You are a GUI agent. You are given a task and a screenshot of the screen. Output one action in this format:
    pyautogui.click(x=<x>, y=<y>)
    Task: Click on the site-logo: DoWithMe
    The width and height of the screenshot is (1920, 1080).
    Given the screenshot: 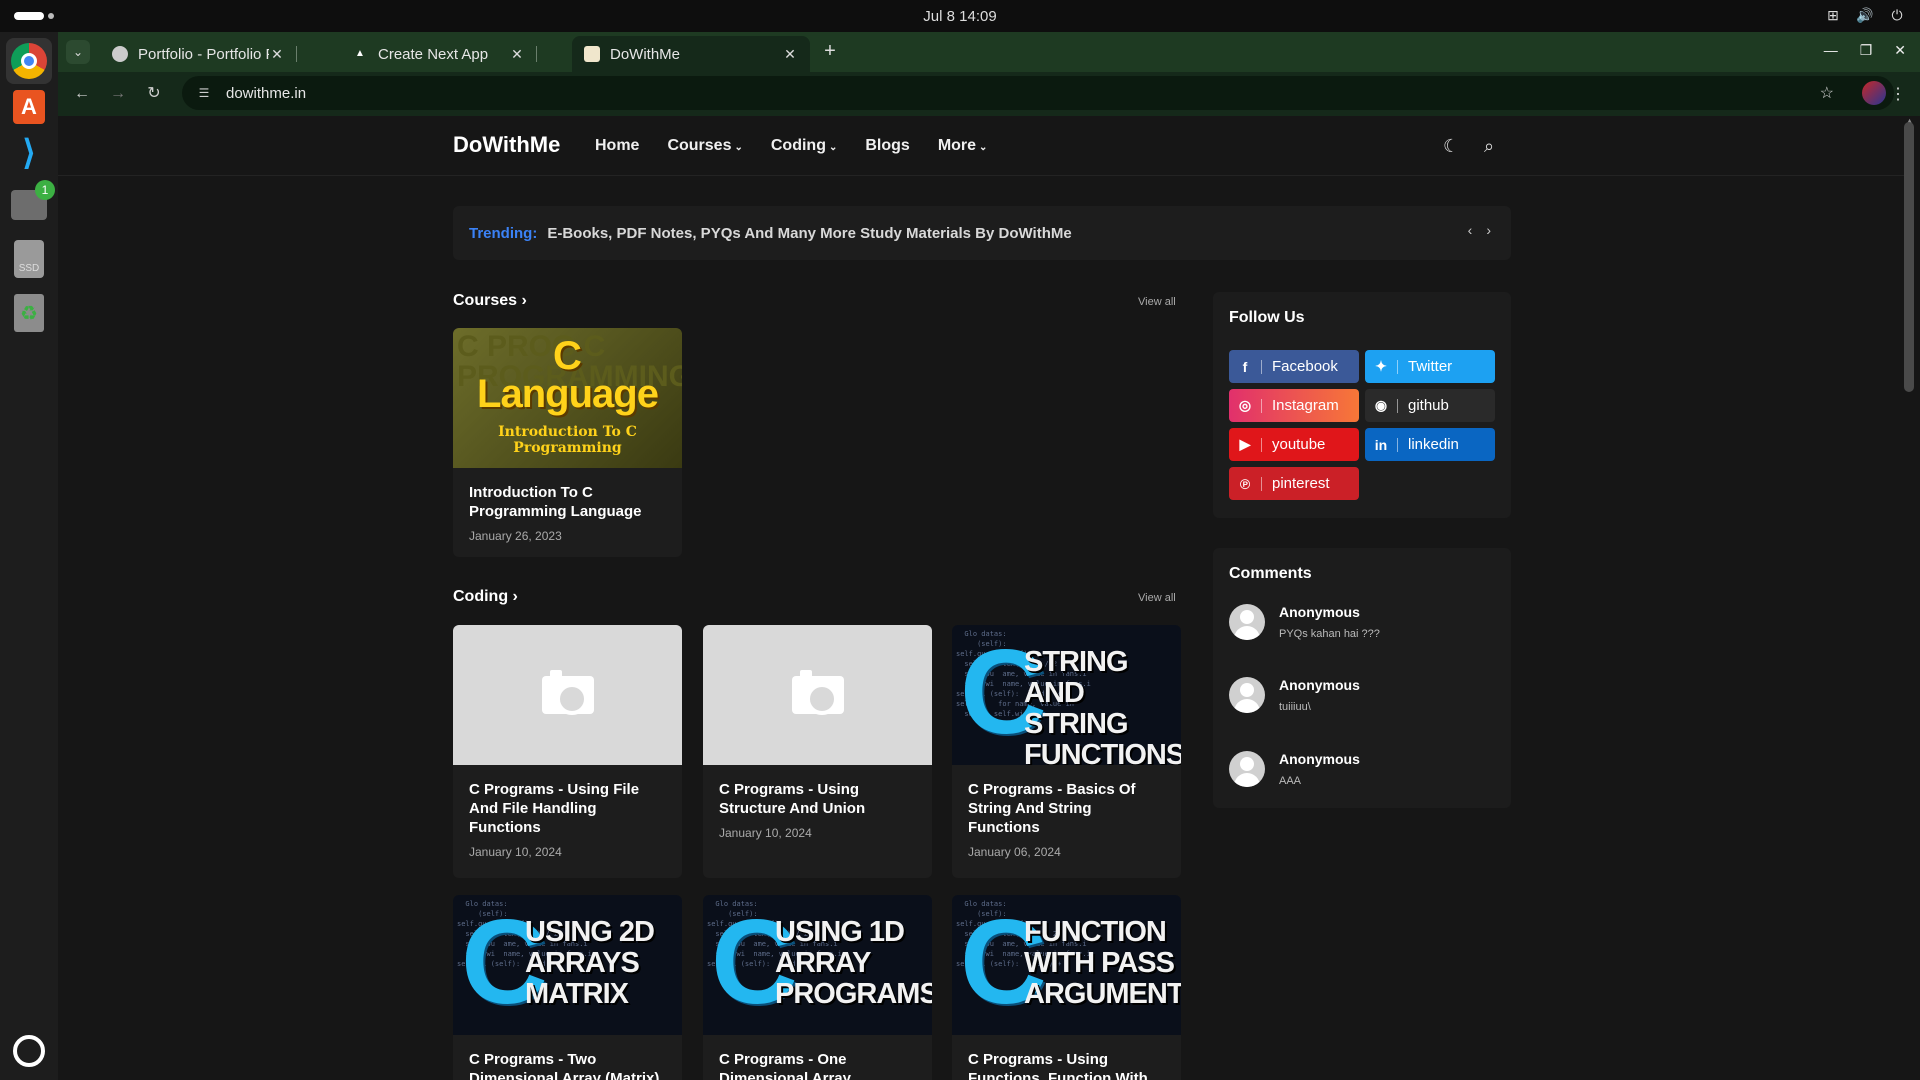 What is the action you would take?
    pyautogui.click(x=506, y=145)
    